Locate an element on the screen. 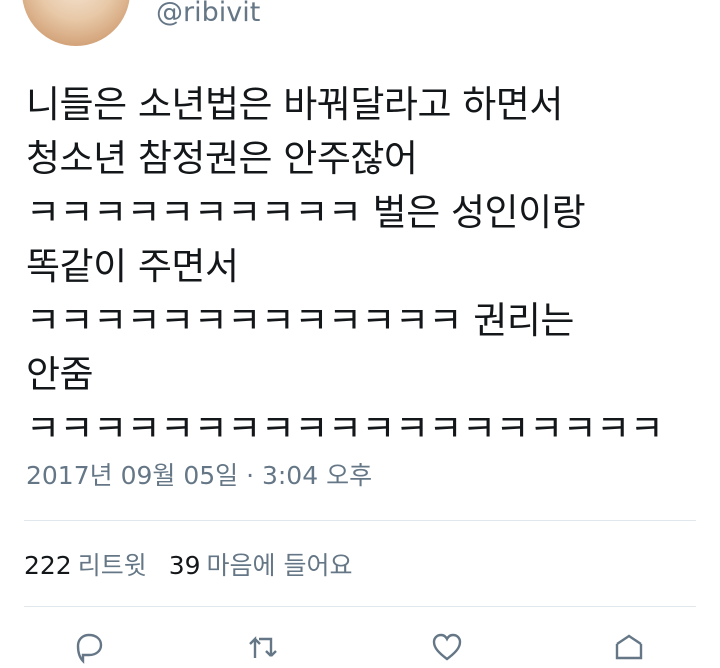 This screenshot has height=668, width=720. tweet-line: 똑같이 주면서 is located at coordinates (132, 266).